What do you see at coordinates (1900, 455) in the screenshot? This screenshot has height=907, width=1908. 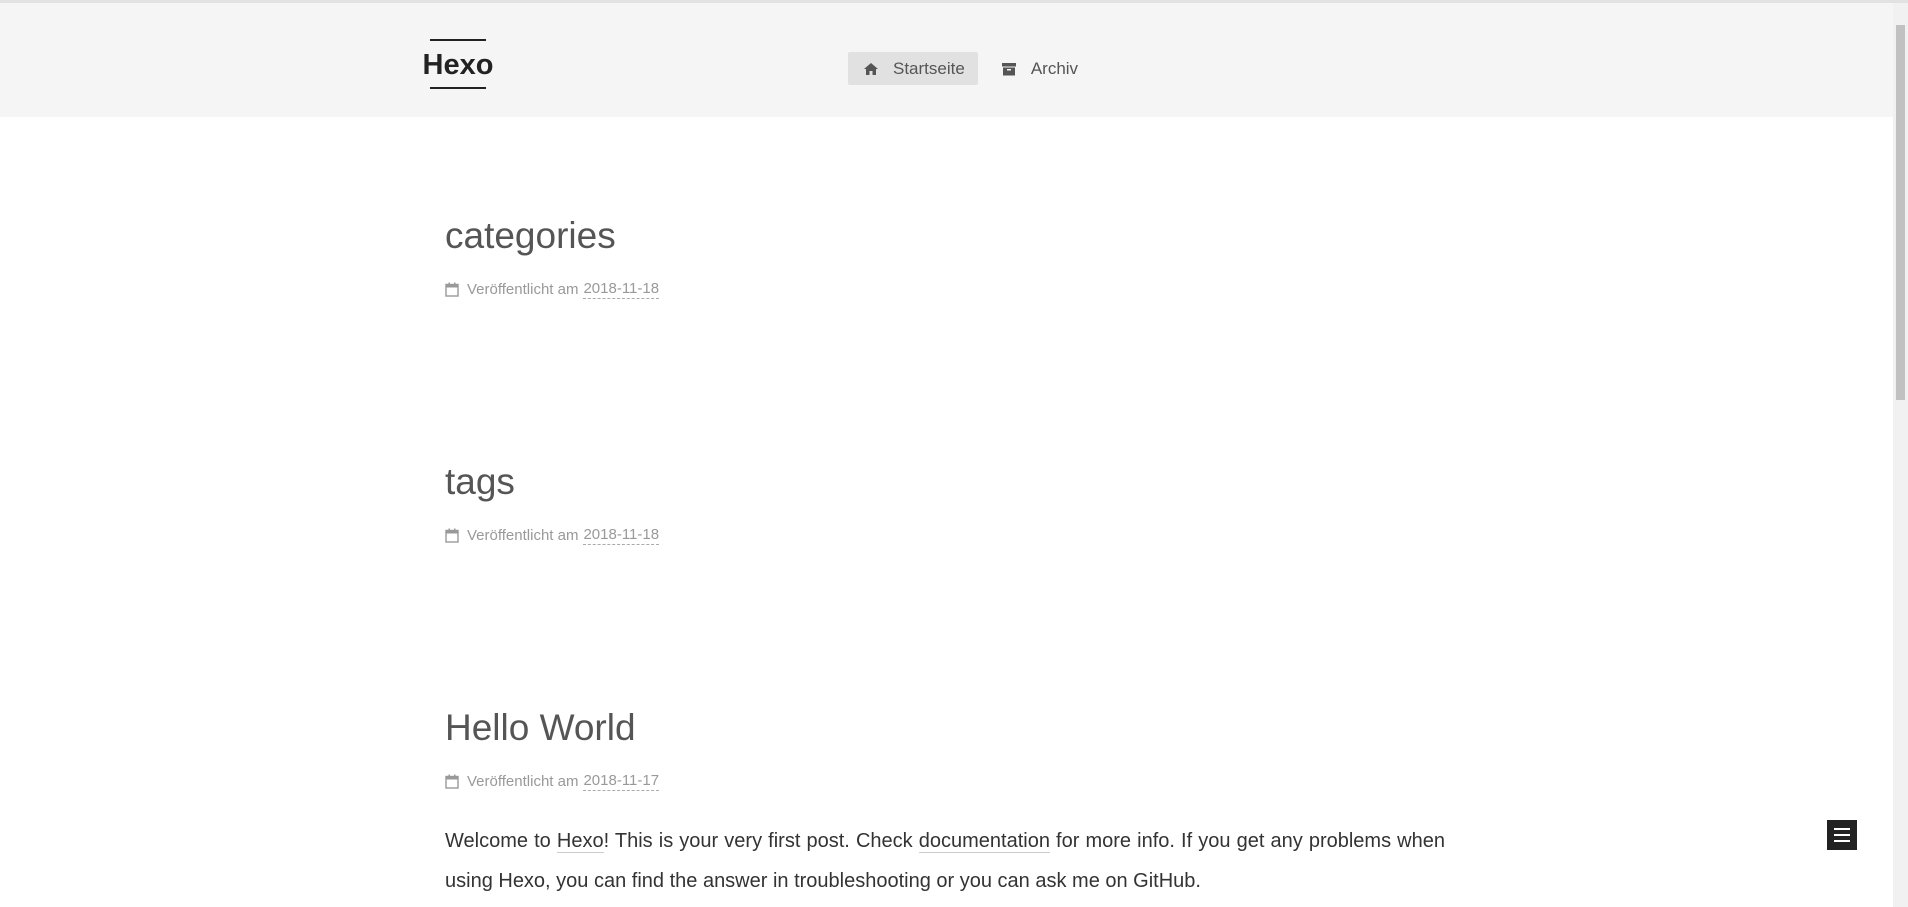 I see `vertical-scrollbar` at bounding box center [1900, 455].